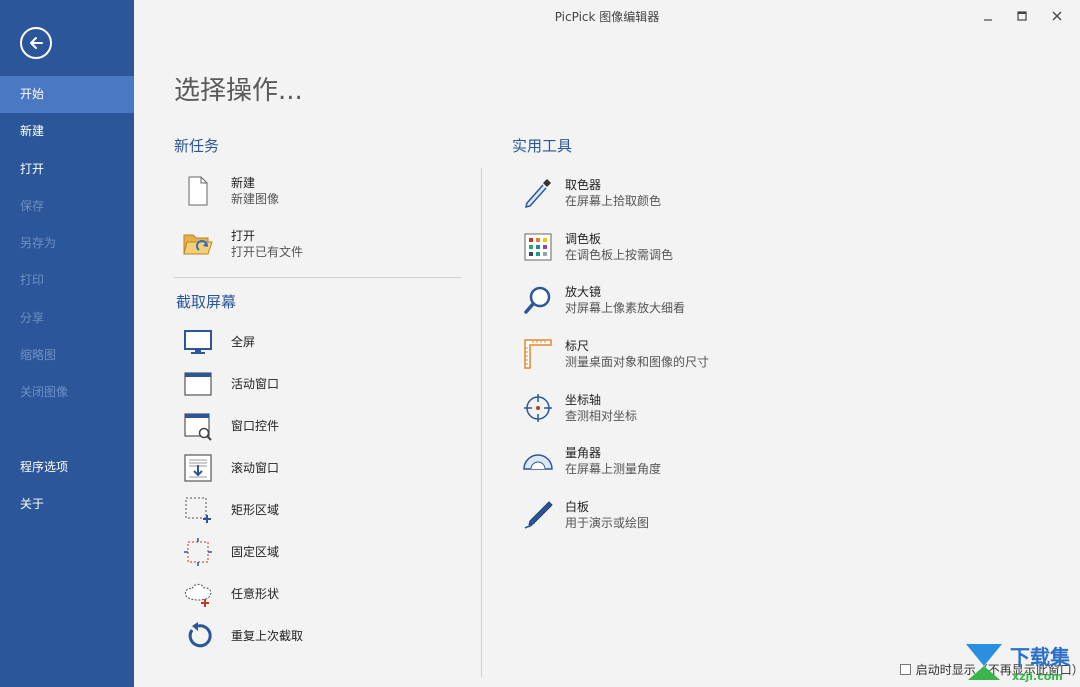 Image resolution: width=1080 pixels, height=687 pixels. What do you see at coordinates (230, 384) in the screenshot?
I see `capture-active-window: 活动窗口` at bounding box center [230, 384].